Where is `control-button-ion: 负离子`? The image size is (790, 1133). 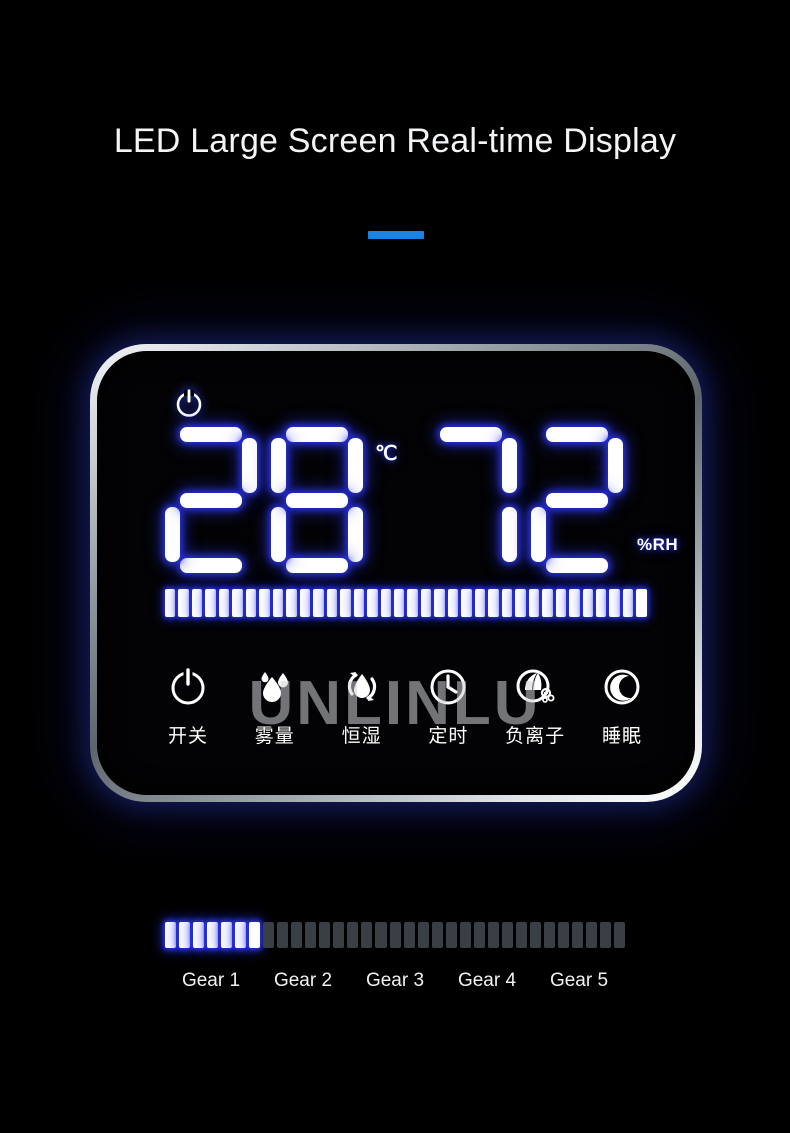 control-button-ion: 负离子 is located at coordinates (535, 705).